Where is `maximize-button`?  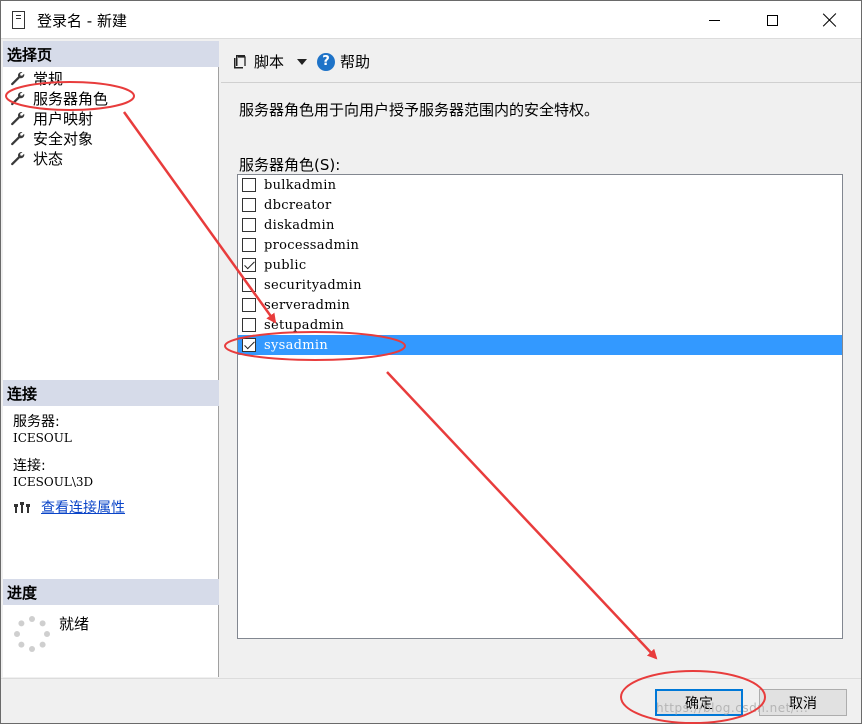
maximize-button is located at coordinates (772, 20).